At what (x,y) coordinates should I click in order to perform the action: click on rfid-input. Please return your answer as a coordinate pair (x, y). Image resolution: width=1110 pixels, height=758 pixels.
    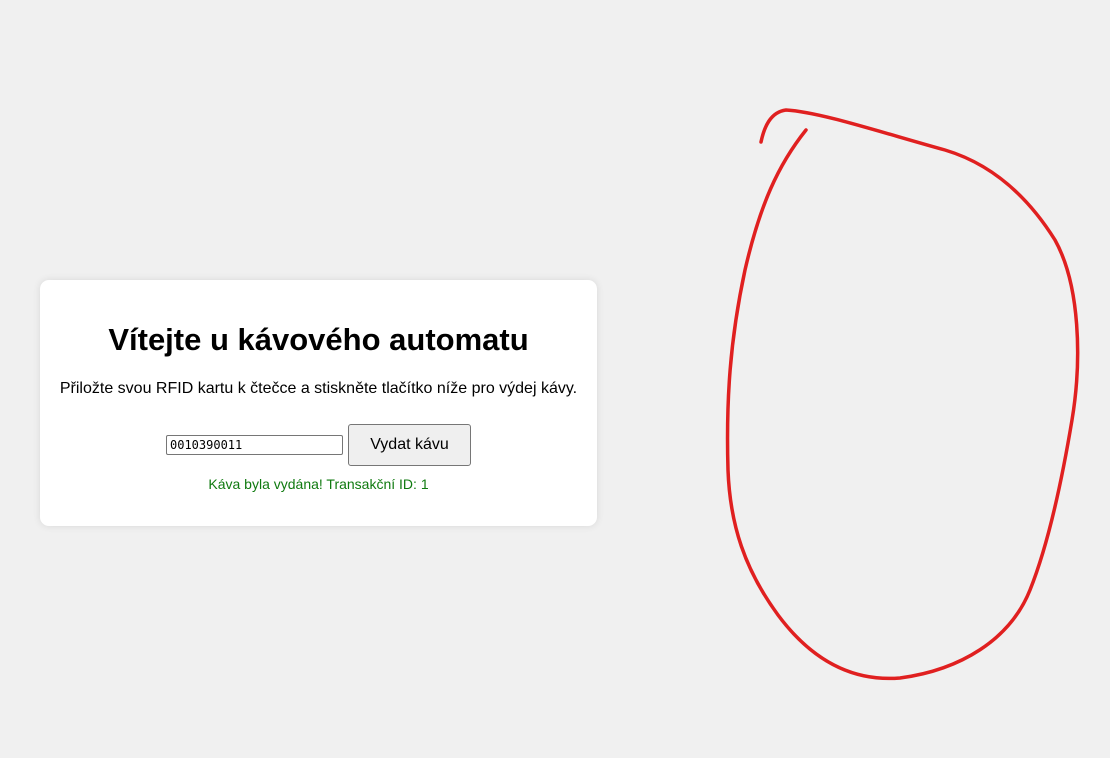
    Looking at the image, I should click on (254, 445).